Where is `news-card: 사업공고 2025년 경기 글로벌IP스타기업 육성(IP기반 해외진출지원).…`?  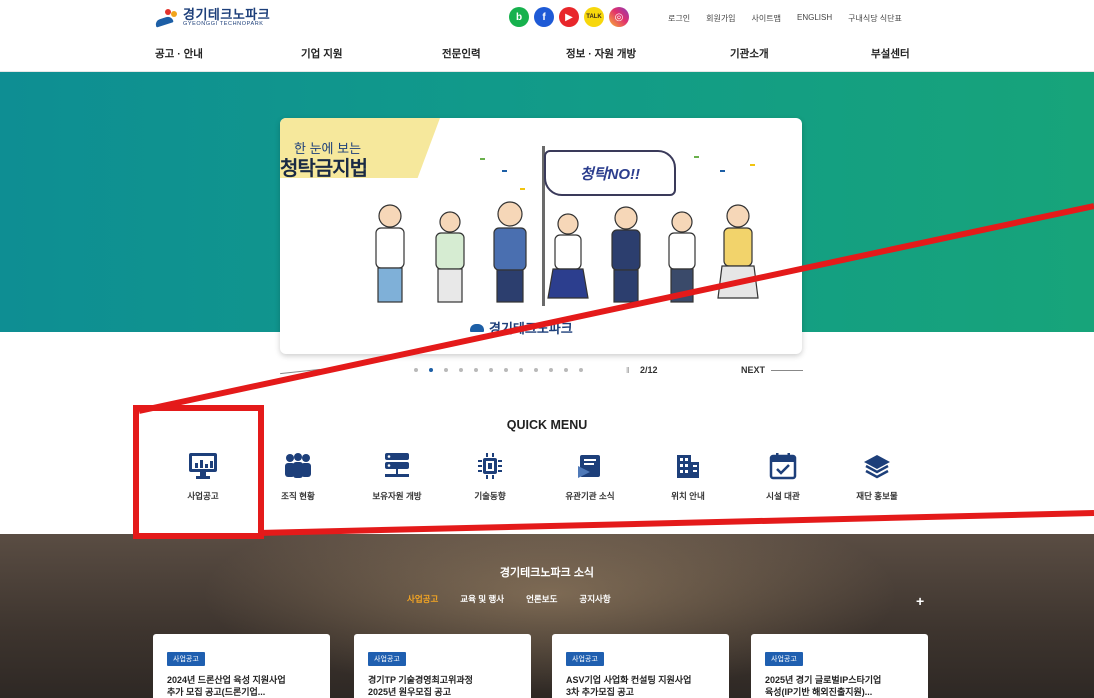 news-card: 사업공고 2025년 경기 글로벌IP스타기업 육성(IP기반 해외진출지원).… is located at coordinates (839, 666).